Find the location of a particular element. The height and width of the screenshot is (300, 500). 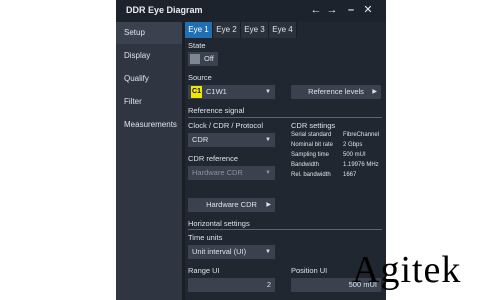

position-ui-label: Position UI is located at coordinates (309, 270).